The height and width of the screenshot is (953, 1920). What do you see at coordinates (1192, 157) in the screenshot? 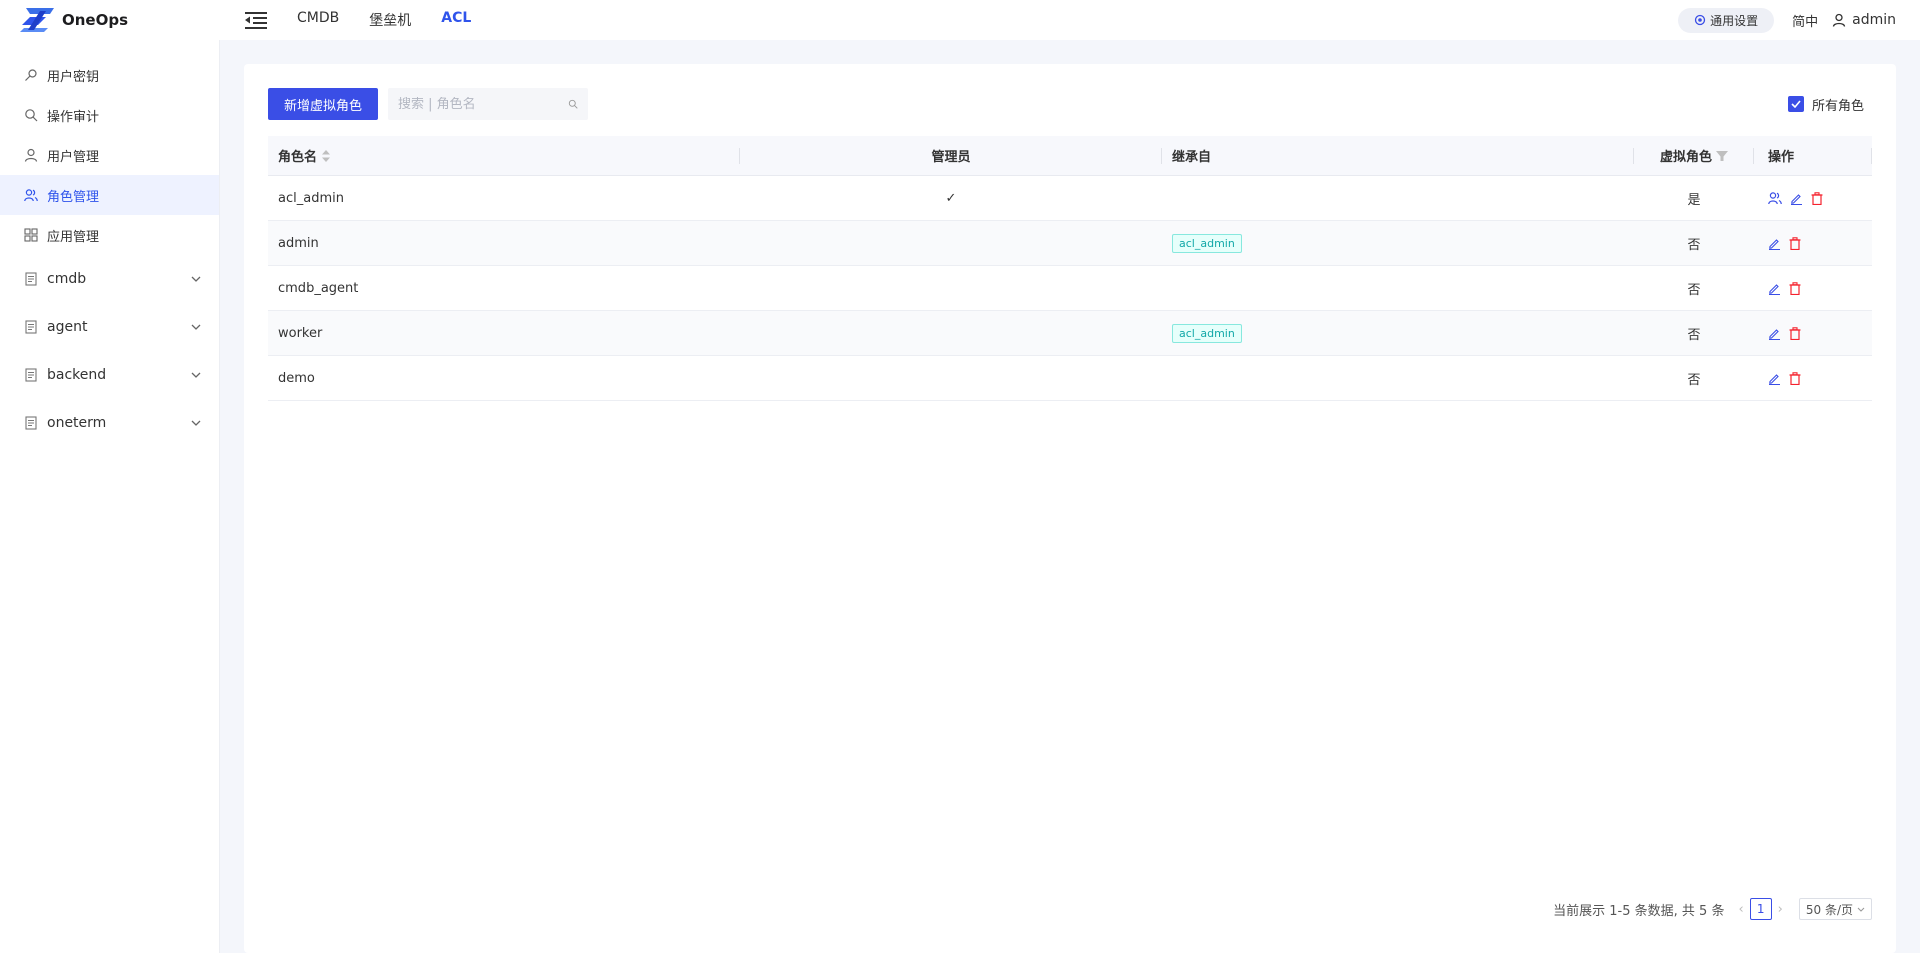
I see `column-header-label: 继承自` at bounding box center [1192, 157].